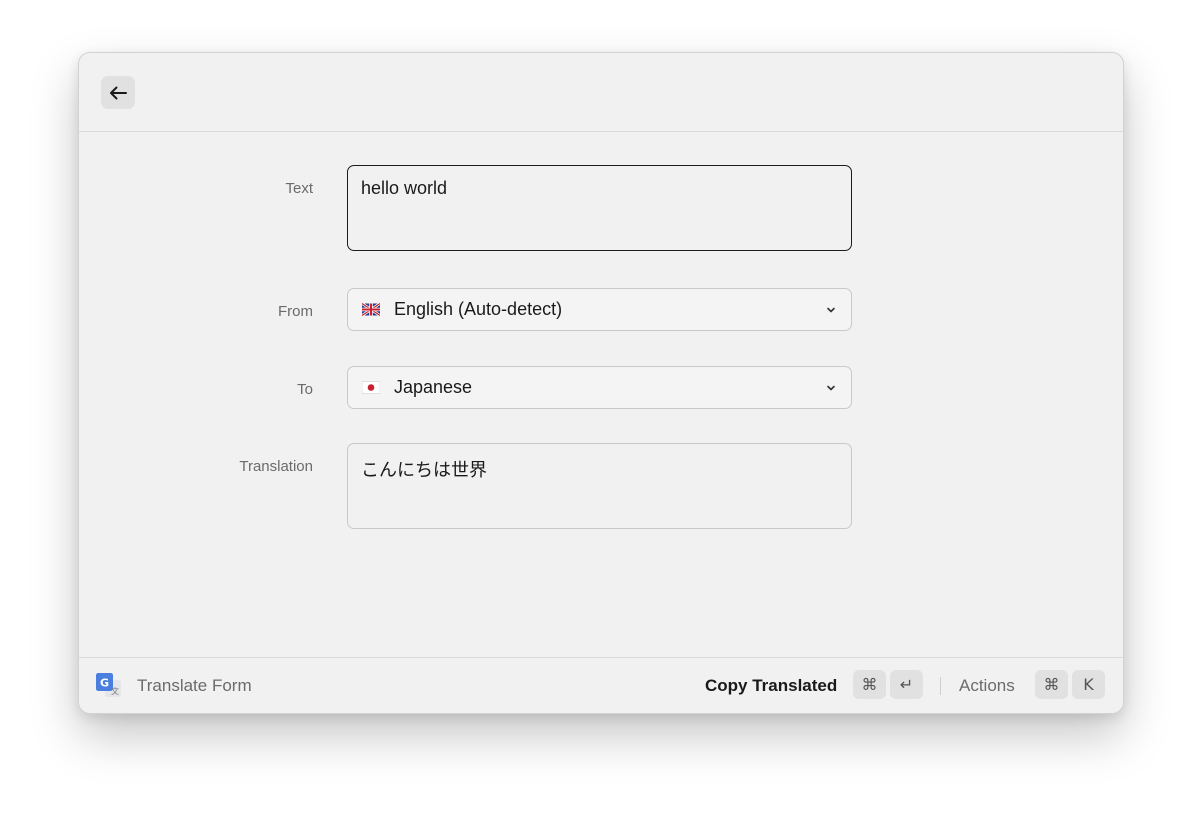 Image resolution: width=1200 pixels, height=815 pixels. What do you see at coordinates (299, 188) in the screenshot?
I see `text-field-label: Text` at bounding box center [299, 188].